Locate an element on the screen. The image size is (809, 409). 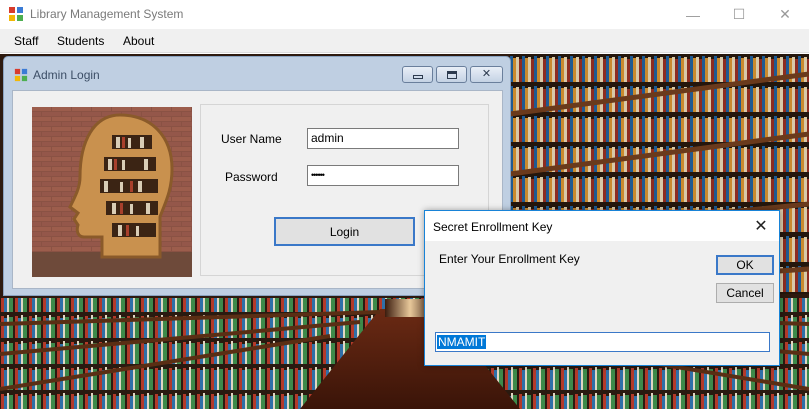
login-button: Login is located at coordinates (344, 231).